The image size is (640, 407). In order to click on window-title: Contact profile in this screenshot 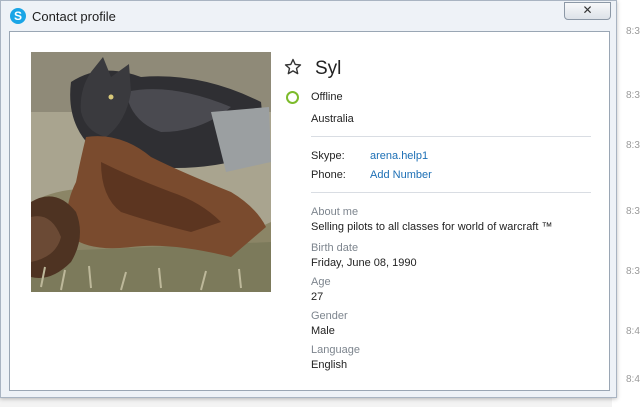, I will do `click(74, 16)`.